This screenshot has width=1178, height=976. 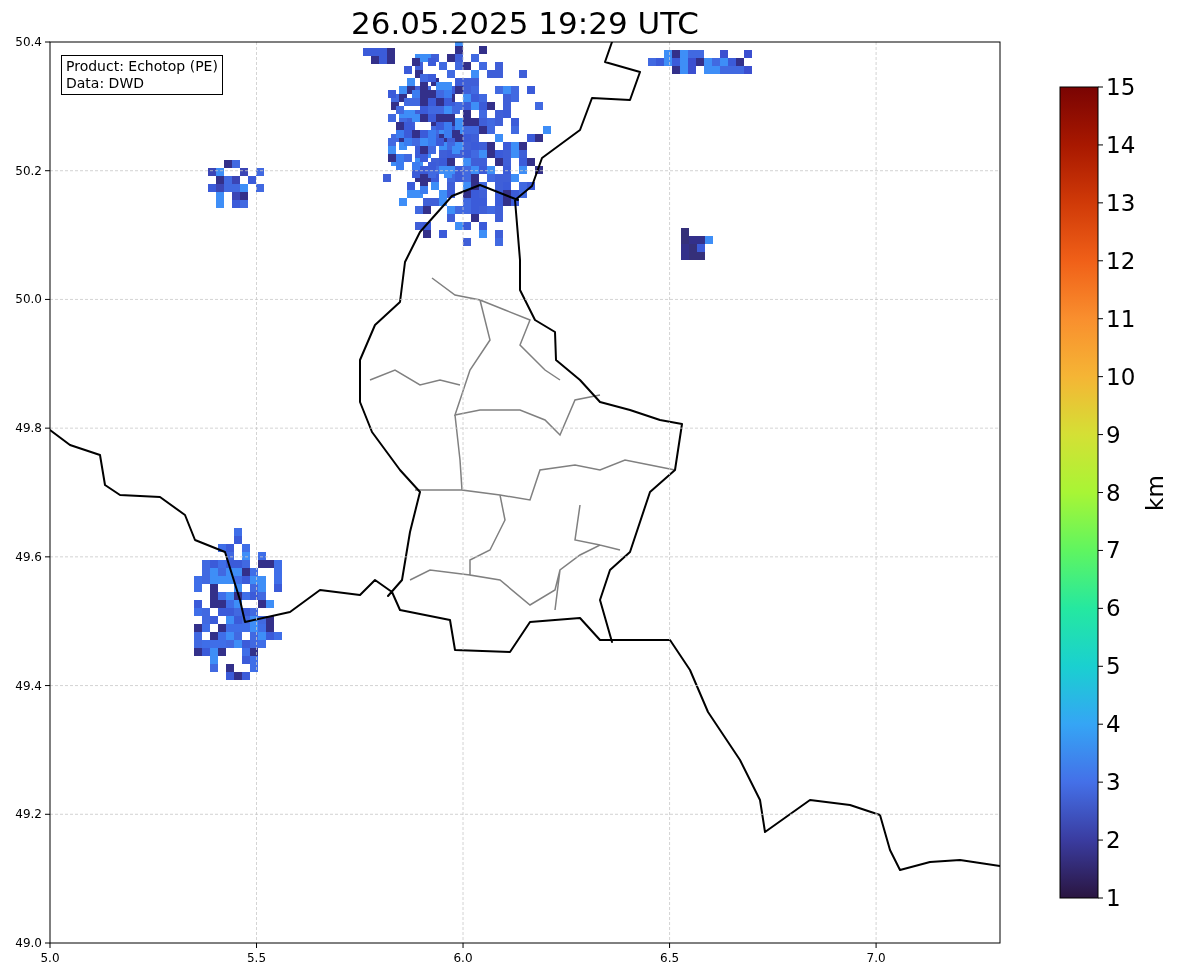 What do you see at coordinates (28, 42) in the screenshot?
I see `axis-tick-label: 50.4` at bounding box center [28, 42].